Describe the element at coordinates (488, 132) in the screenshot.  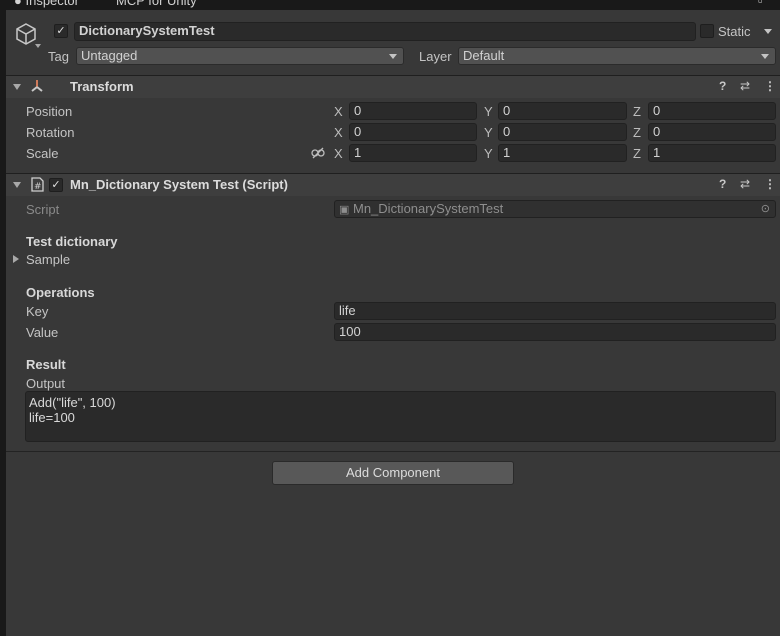
I see `rotation-y-axis-label: Y` at that location.